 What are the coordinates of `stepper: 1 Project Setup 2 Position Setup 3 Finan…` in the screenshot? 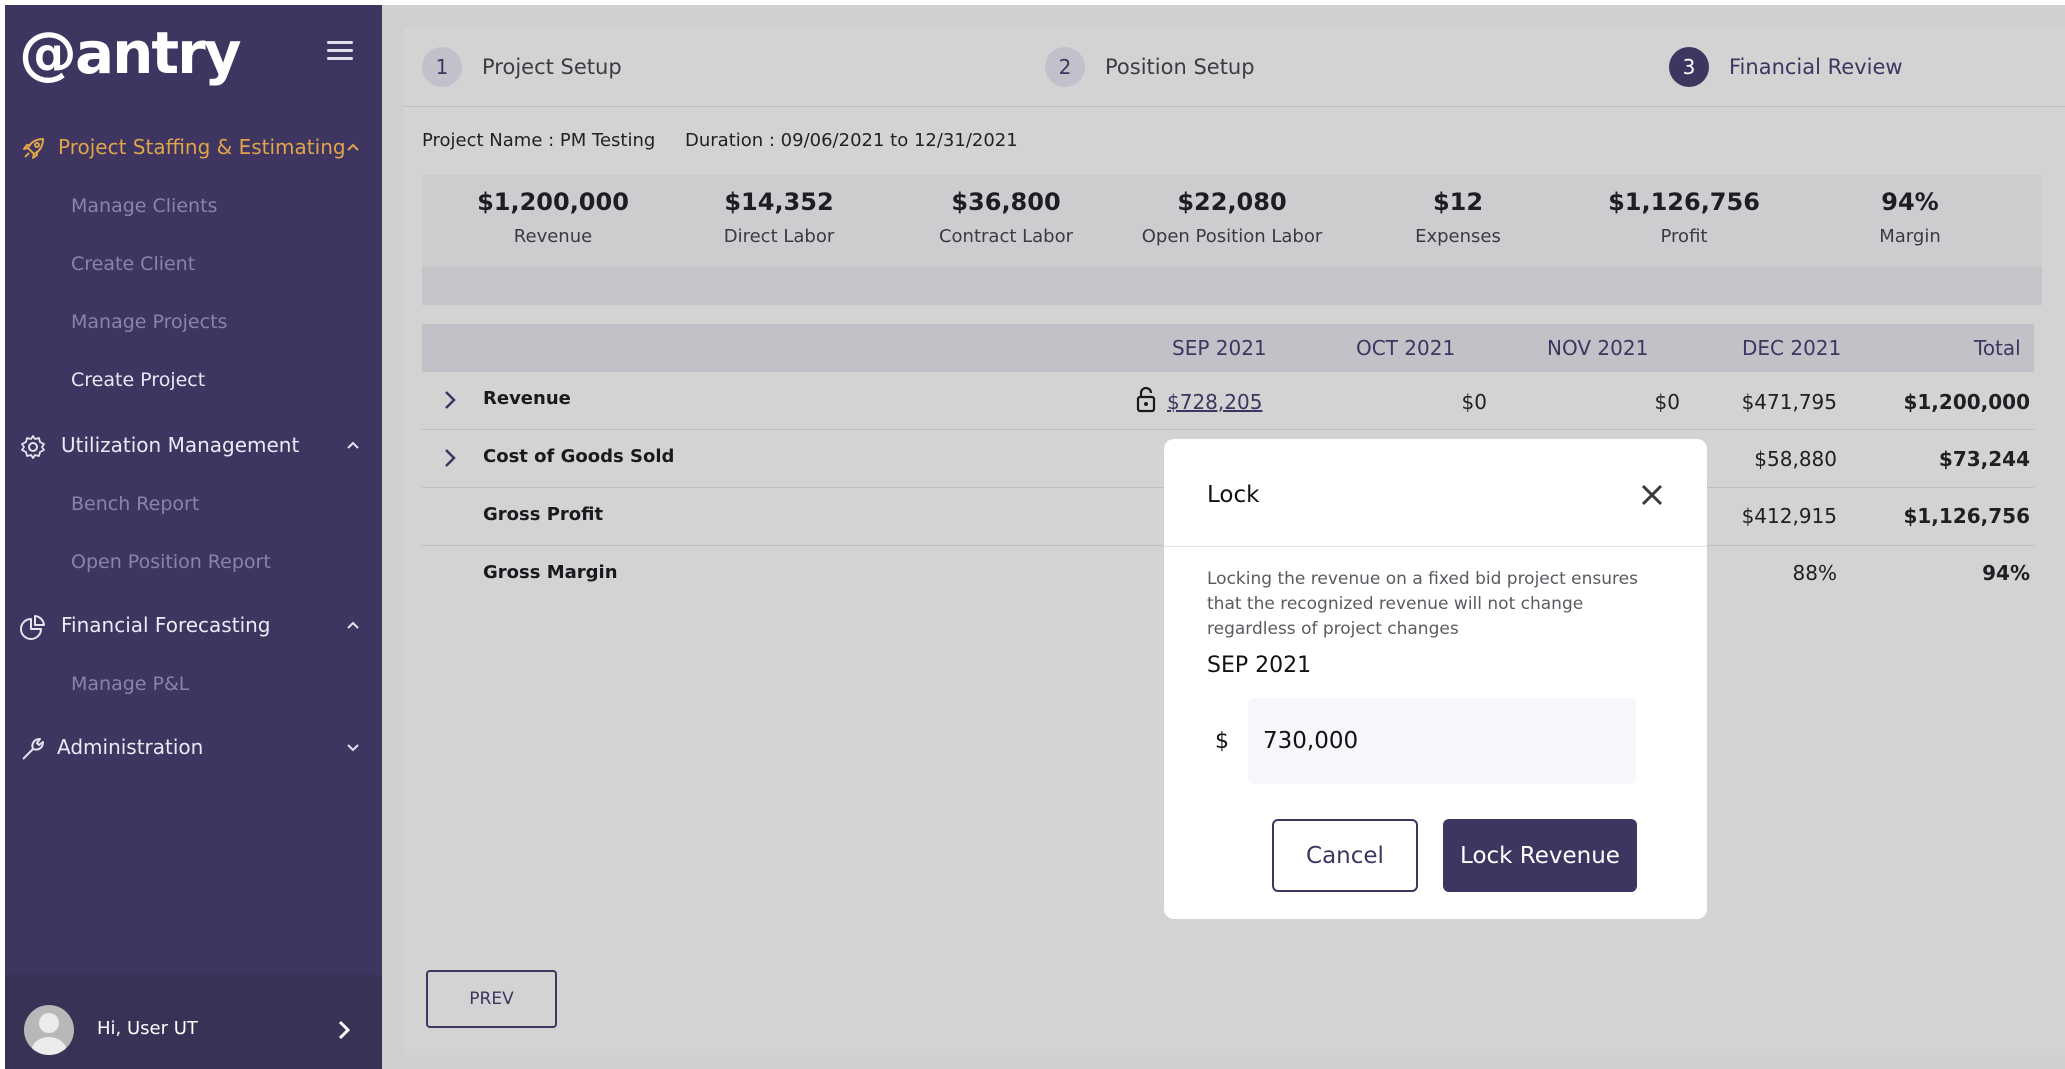 It's located at (1234, 67).